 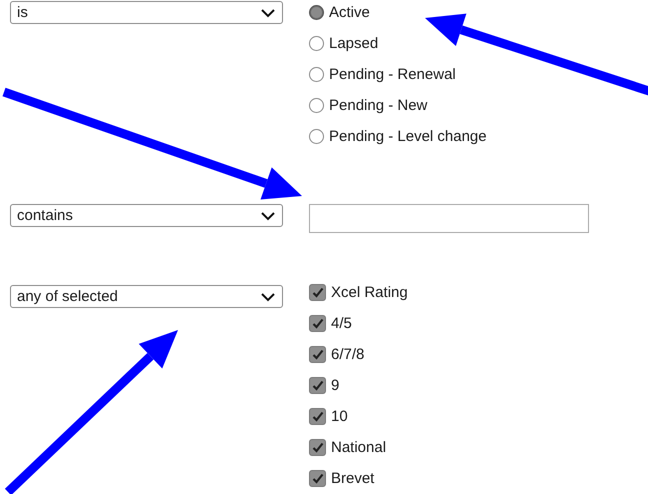 What do you see at coordinates (408, 136) in the screenshot?
I see `radio-label: Pending - Level change` at bounding box center [408, 136].